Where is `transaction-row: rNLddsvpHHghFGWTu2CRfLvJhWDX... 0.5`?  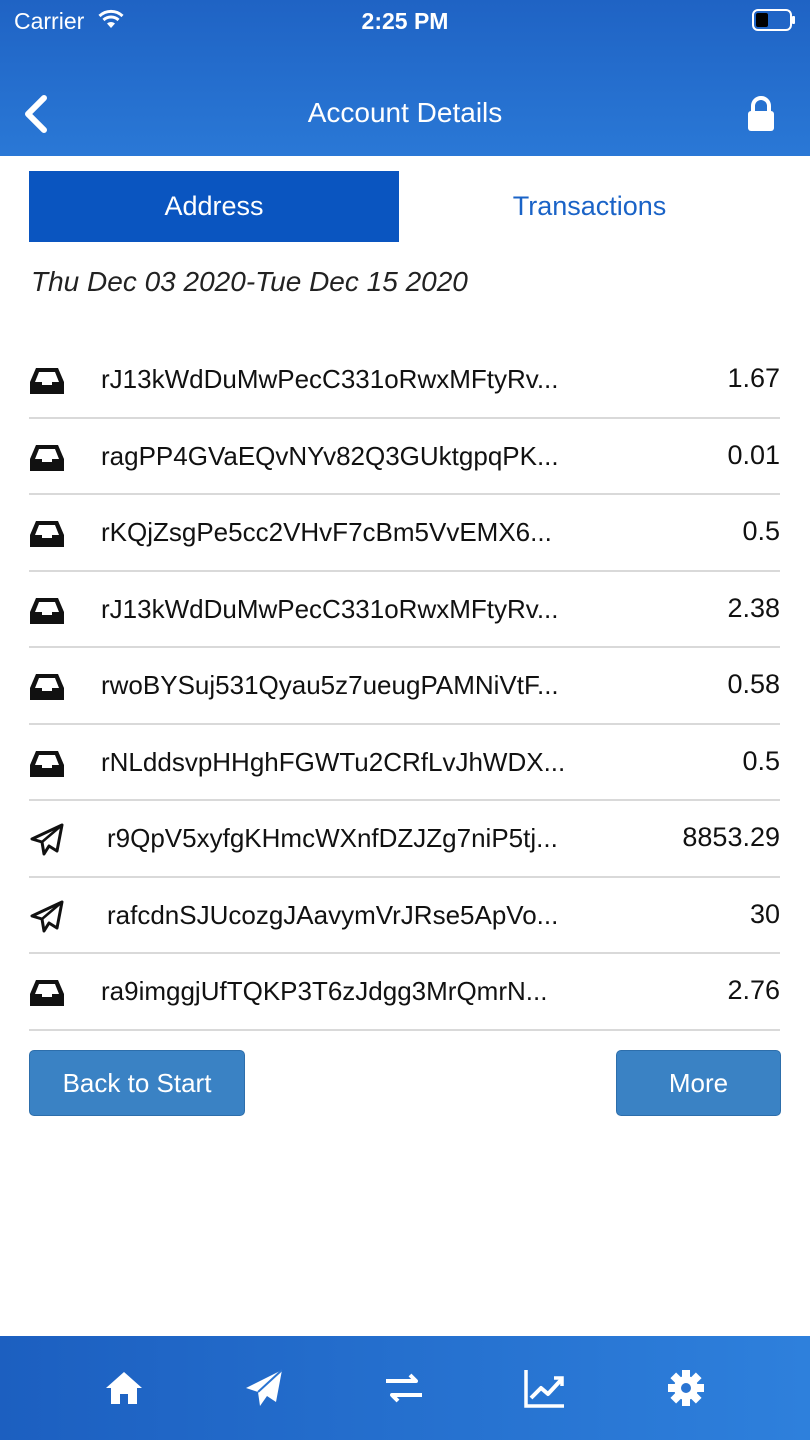
transaction-row: rNLddsvpHHghFGWTu2CRfLvJhWDX... 0.5 is located at coordinates (404, 763).